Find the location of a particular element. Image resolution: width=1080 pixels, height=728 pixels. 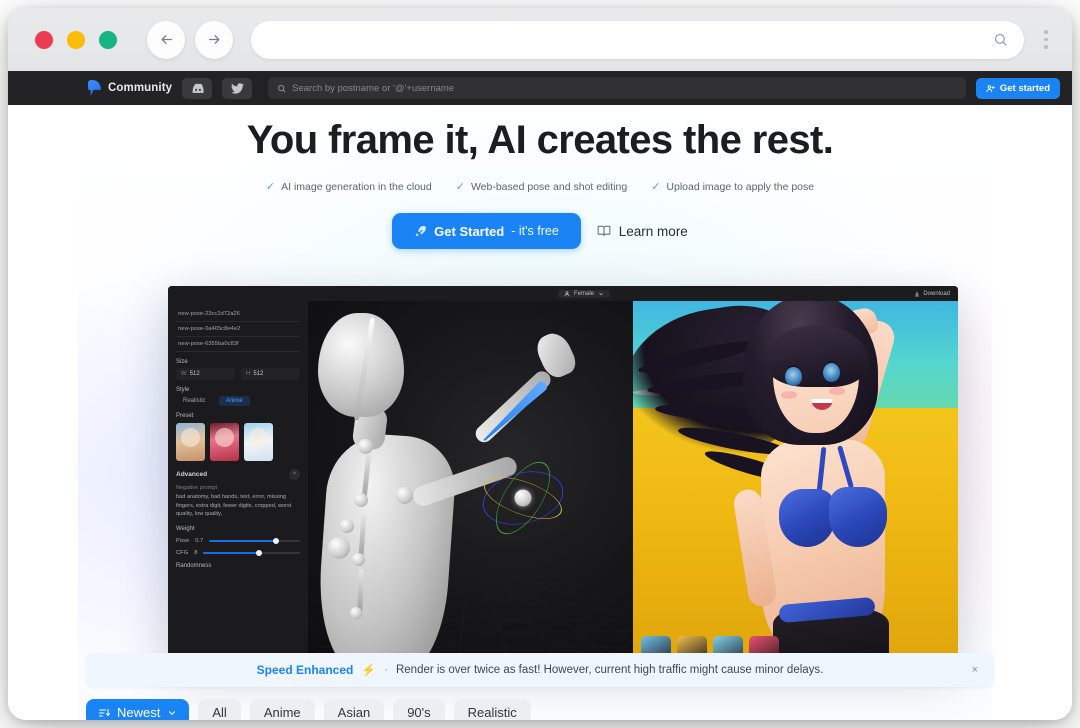

arrow-right-icon is located at coordinates (213, 39).